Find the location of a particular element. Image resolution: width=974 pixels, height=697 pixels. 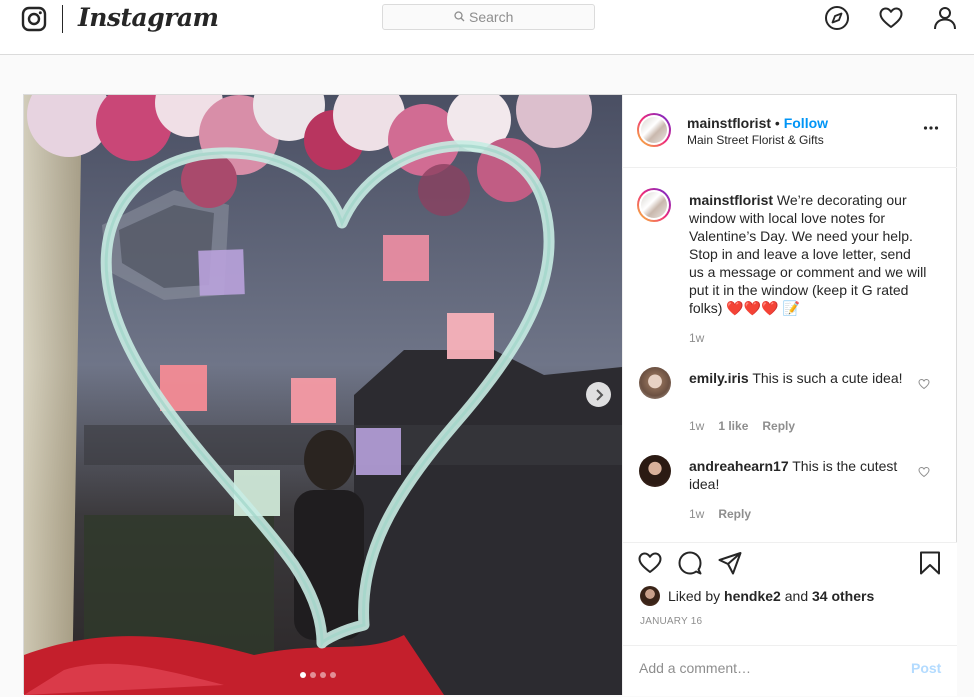

comment-bubble-icon is located at coordinates (690, 563).